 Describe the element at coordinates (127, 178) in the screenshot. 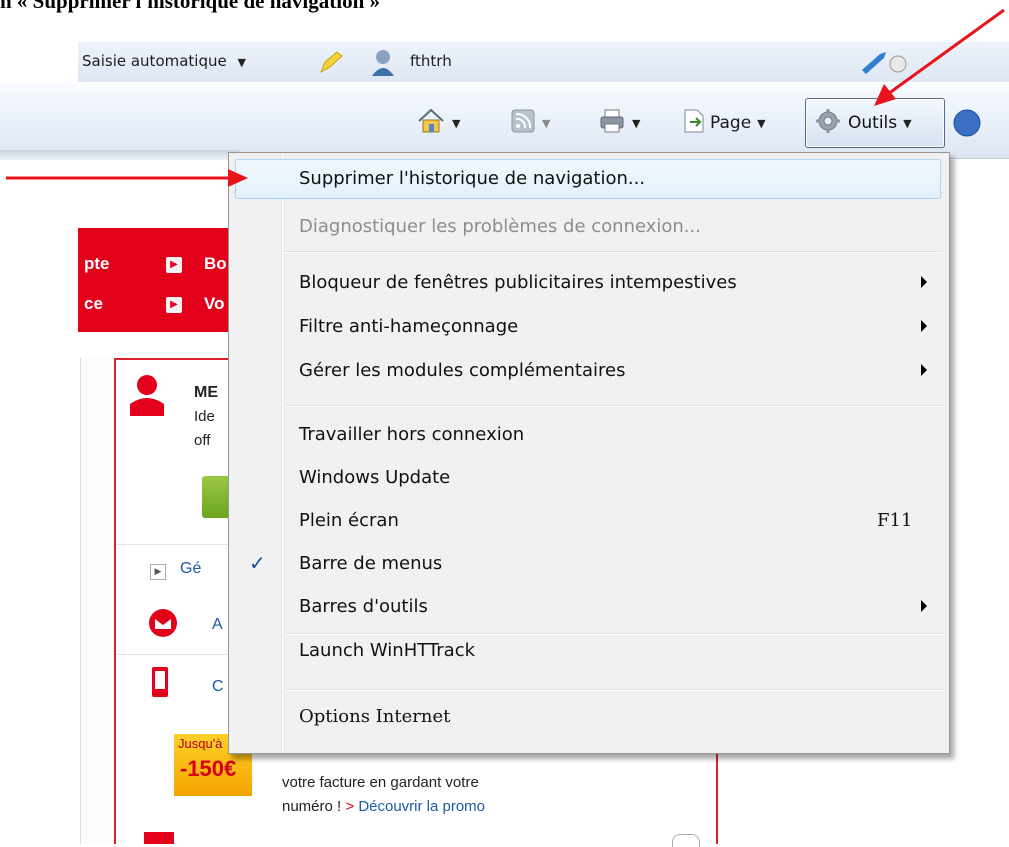

I see `arrow-to-delete-history` at that location.